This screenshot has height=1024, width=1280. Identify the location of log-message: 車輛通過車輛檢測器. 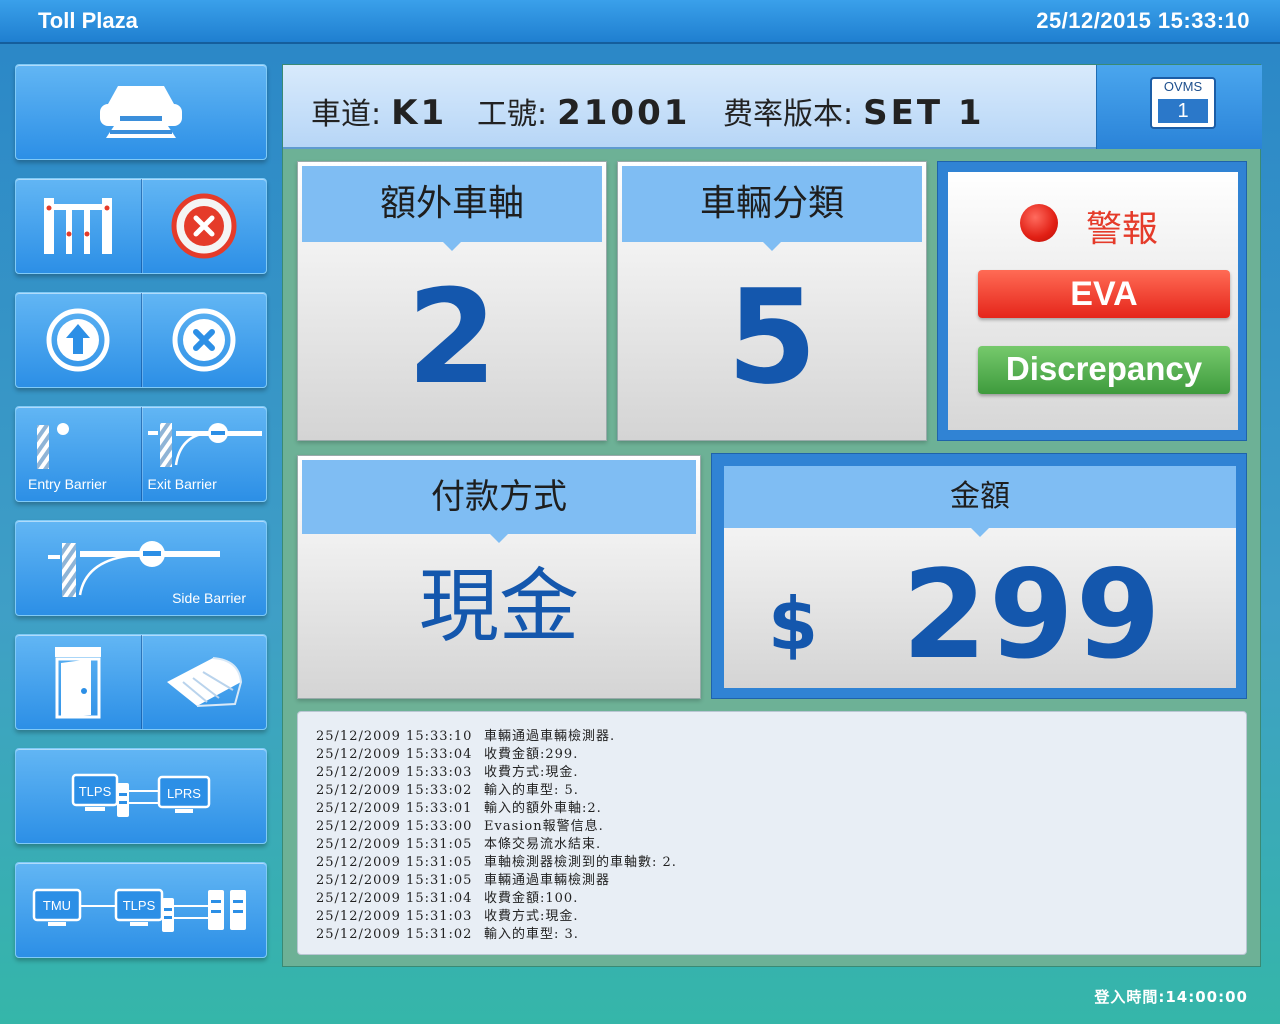
(547, 880).